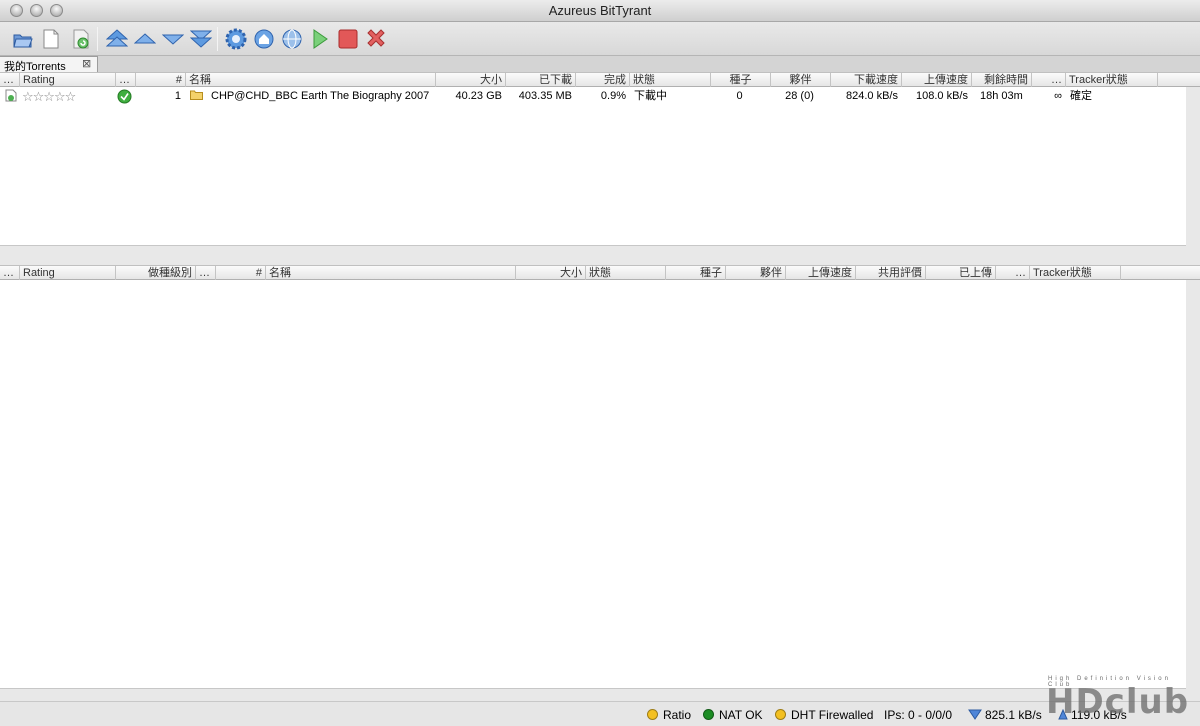  I want to click on green-status-icon, so click(708, 714).